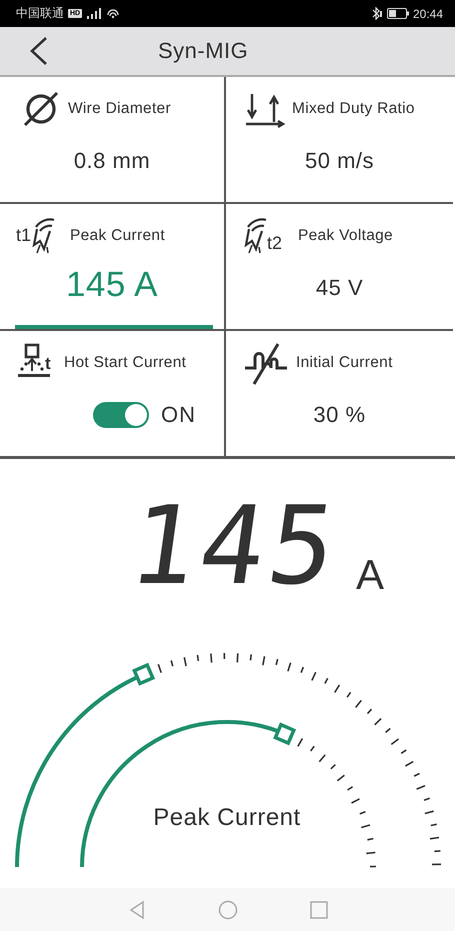  What do you see at coordinates (121, 415) in the screenshot?
I see `toggle-switch` at bounding box center [121, 415].